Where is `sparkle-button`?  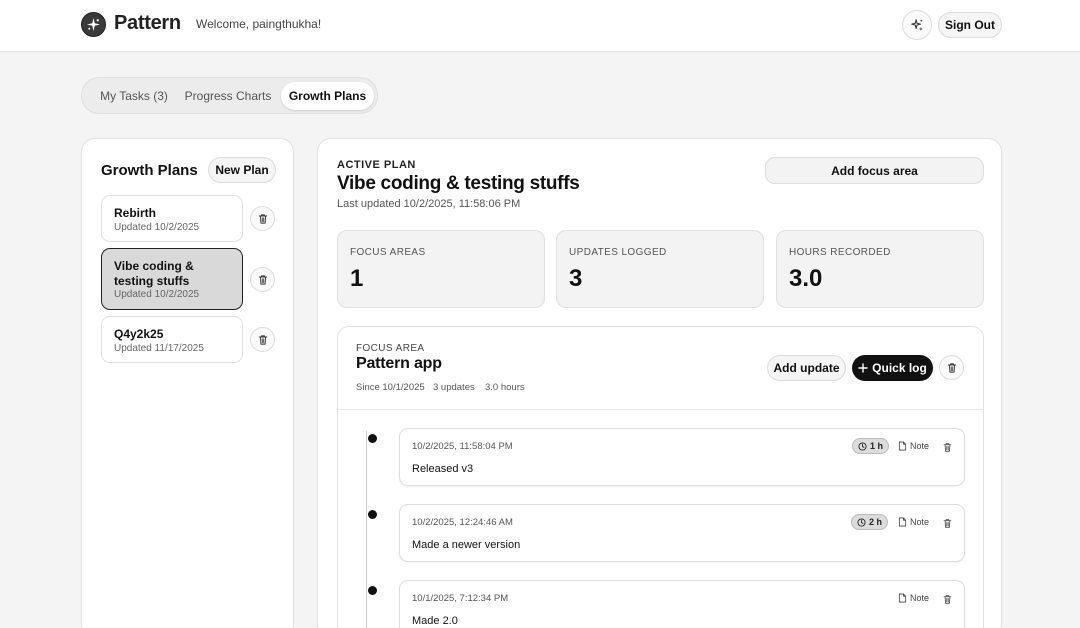
sparkle-button is located at coordinates (917, 25).